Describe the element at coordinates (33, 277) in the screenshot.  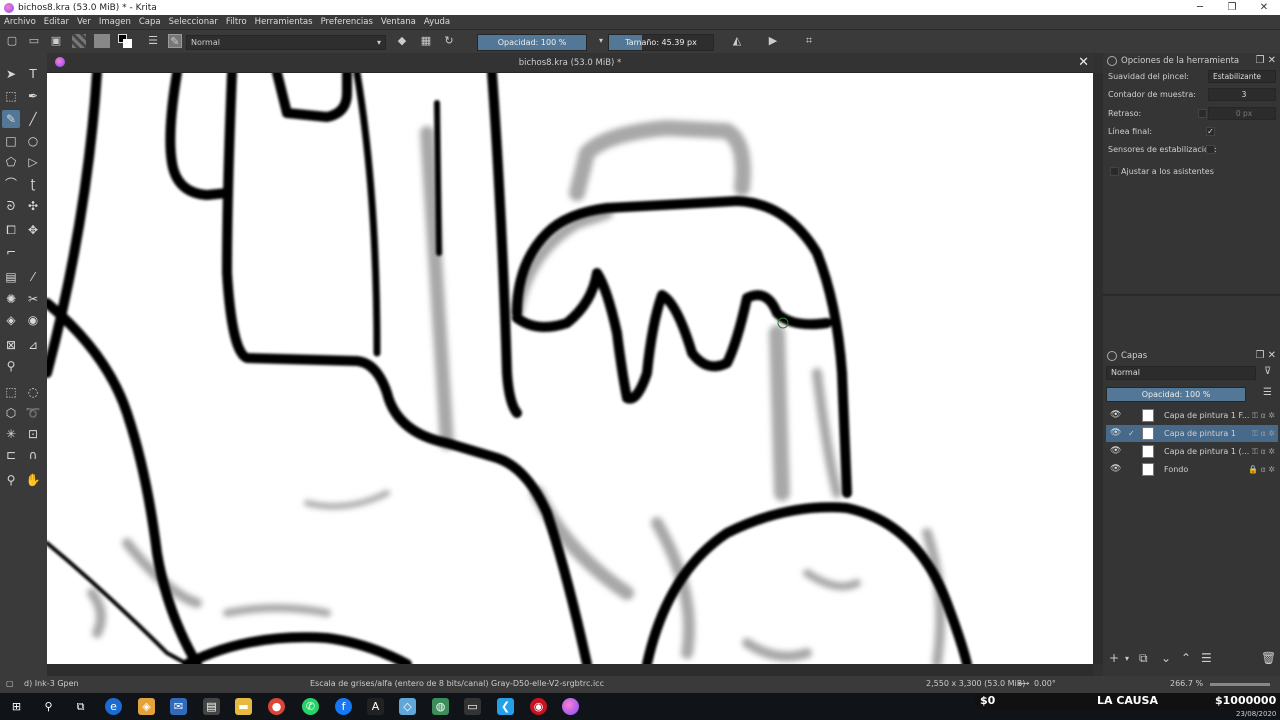
I see `color-picker-icon: ⁄` at that location.